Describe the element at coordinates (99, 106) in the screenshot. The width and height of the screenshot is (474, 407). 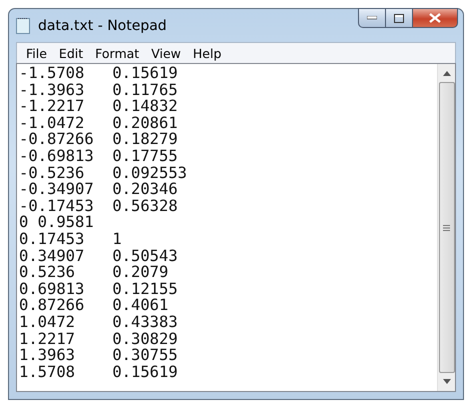
I see `text-line: -1.2217 0.14832` at that location.